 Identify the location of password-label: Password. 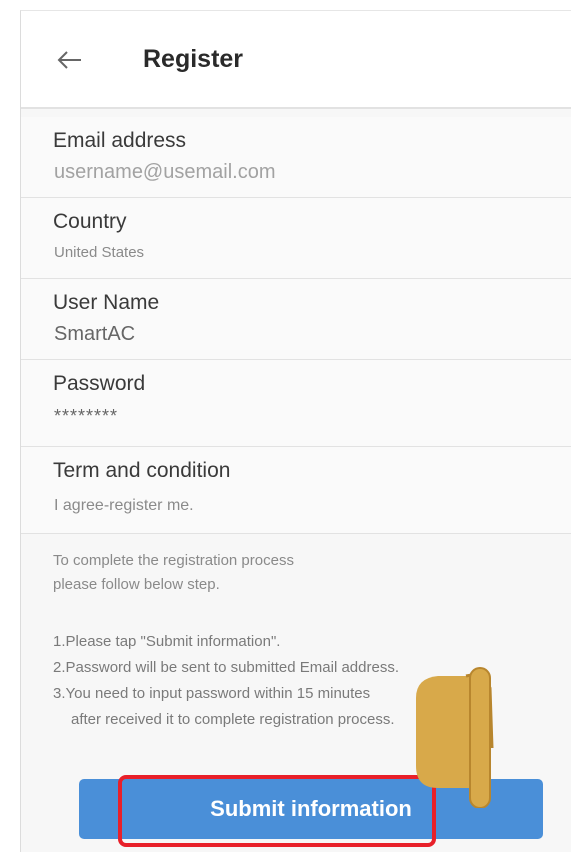
(99, 383).